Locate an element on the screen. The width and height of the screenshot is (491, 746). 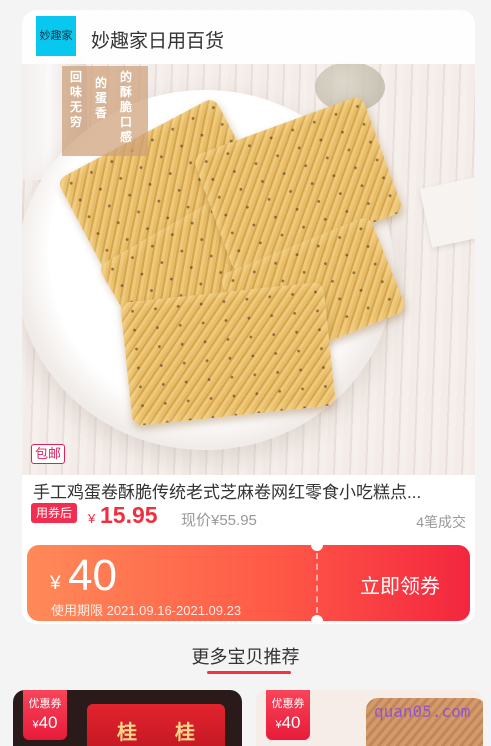
shop-header: 妙趣家 妙趣家日用百货 is located at coordinates (248, 37).